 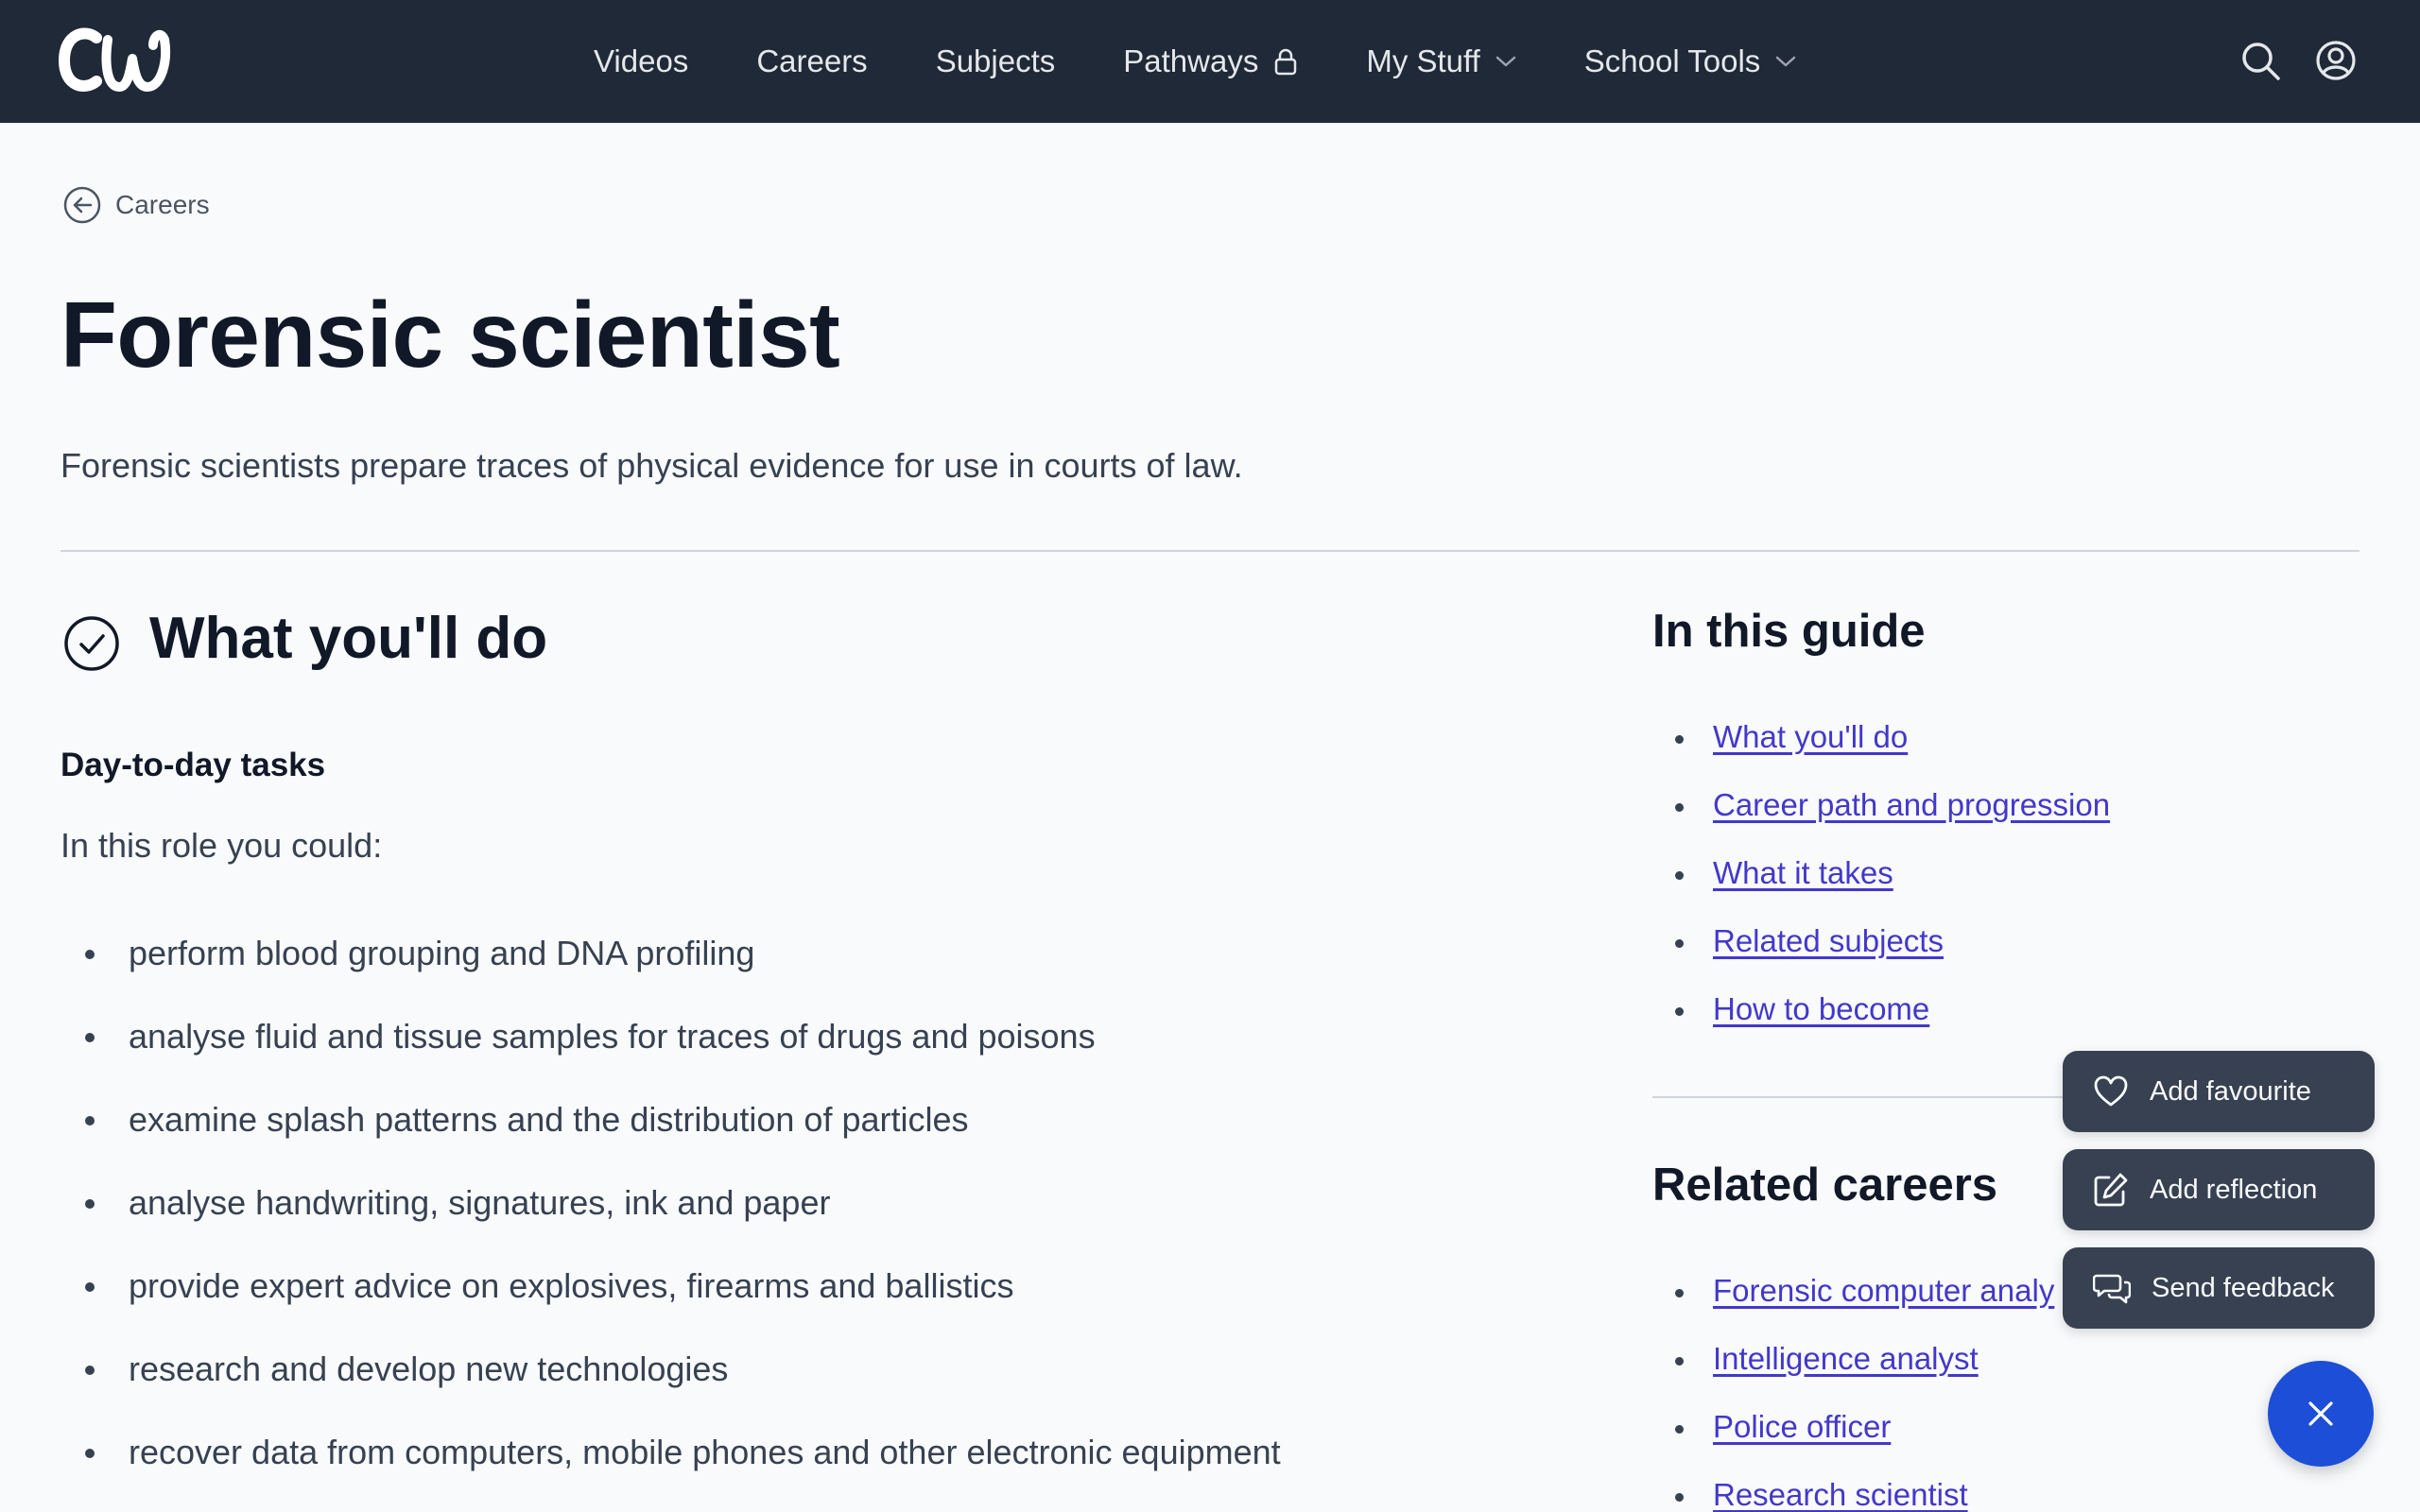 I want to click on related-link-research-scientist: Research scientist, so click(x=1840, y=1494).